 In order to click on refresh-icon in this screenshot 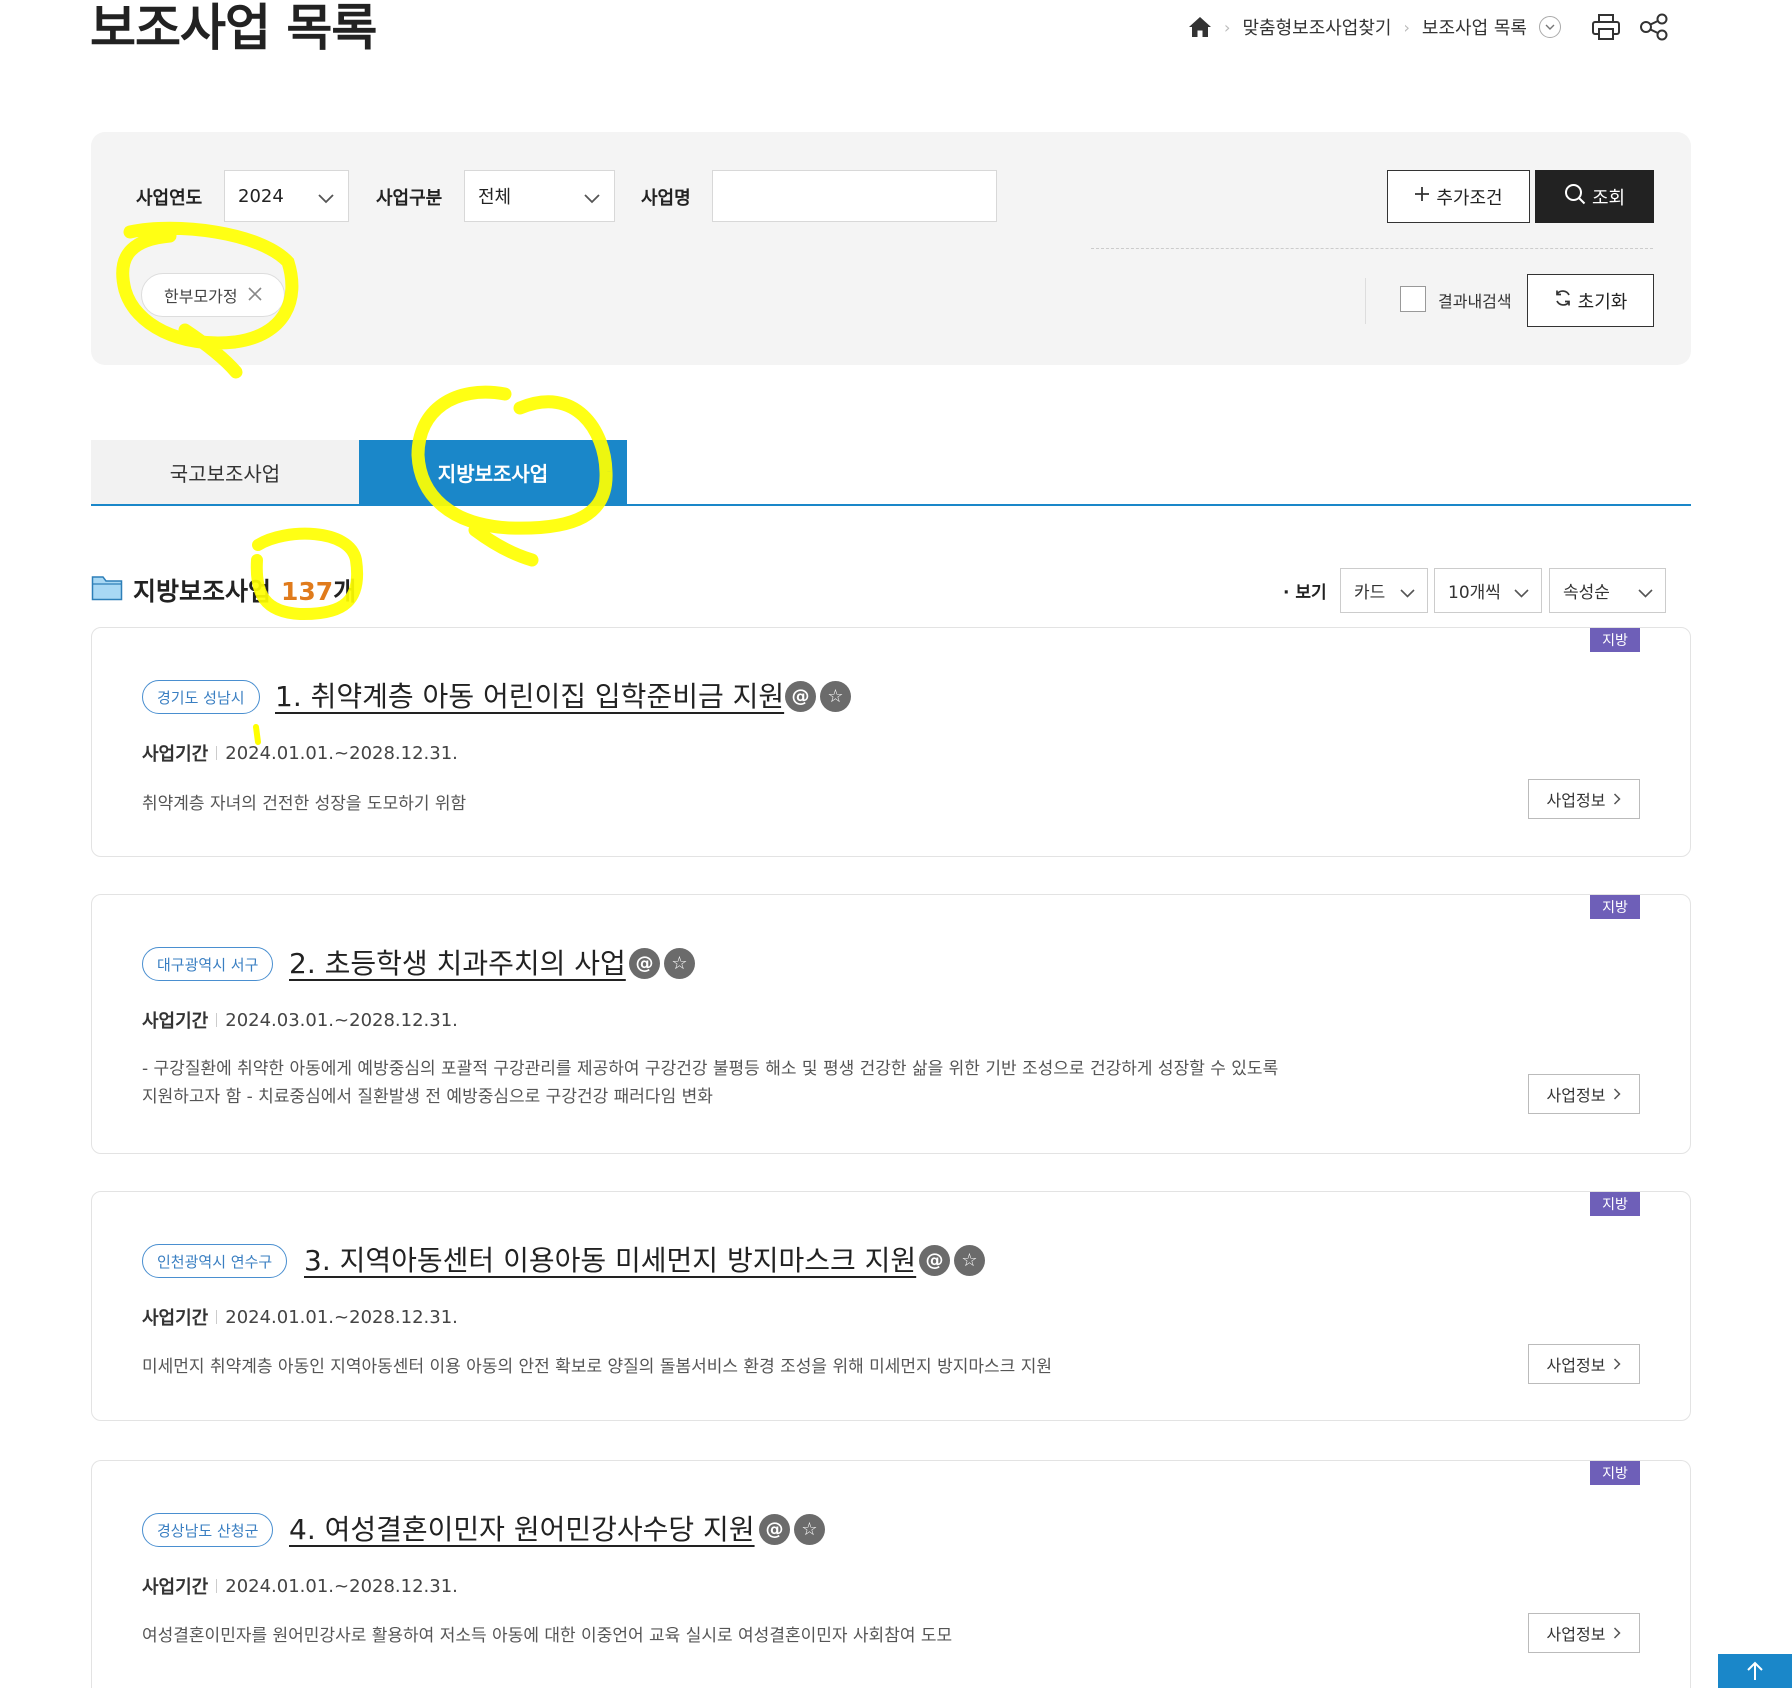, I will do `click(1563, 300)`.